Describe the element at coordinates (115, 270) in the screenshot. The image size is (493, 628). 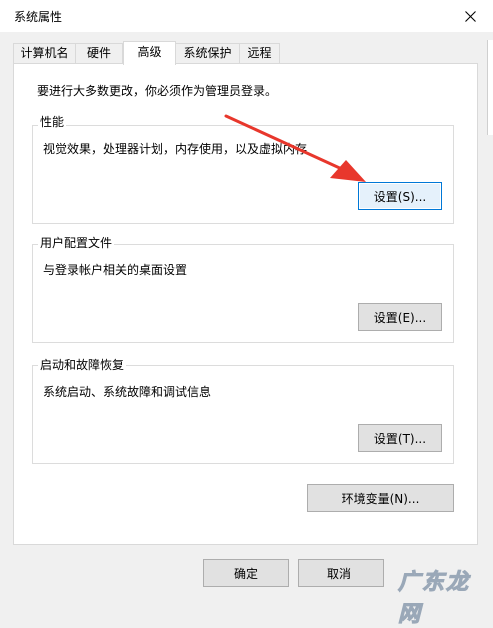
I see `user-profile-description: 与登录帐户相关的桌面设置` at that location.